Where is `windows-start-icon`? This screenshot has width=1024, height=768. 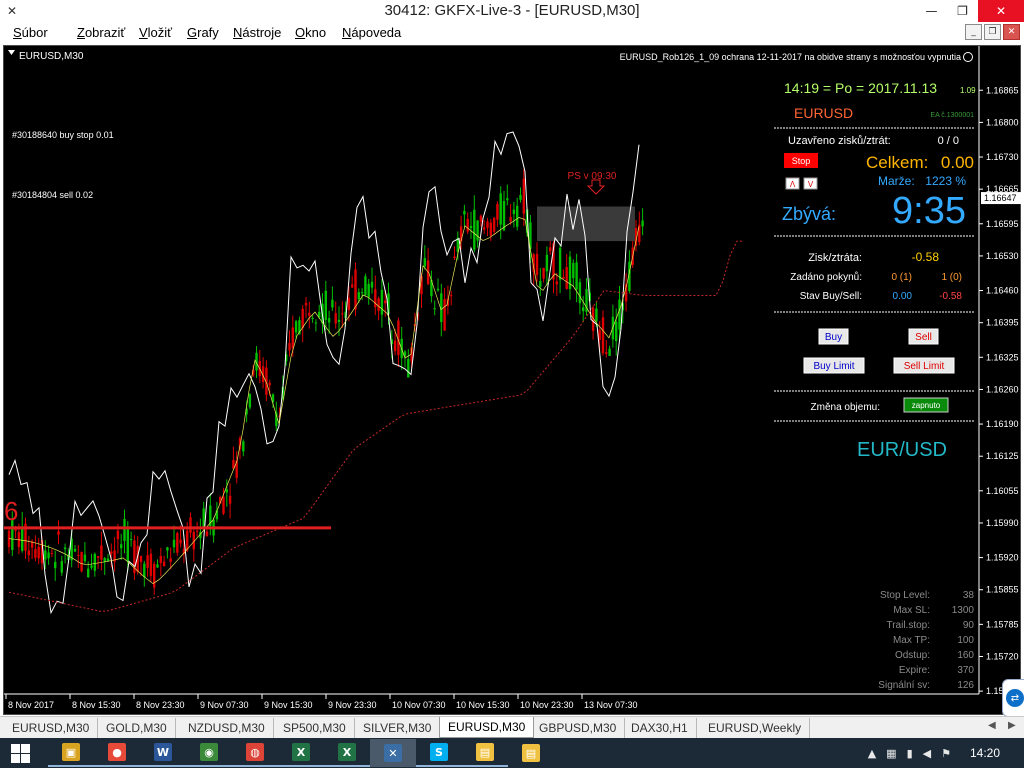 windows-start-icon is located at coordinates (20, 753).